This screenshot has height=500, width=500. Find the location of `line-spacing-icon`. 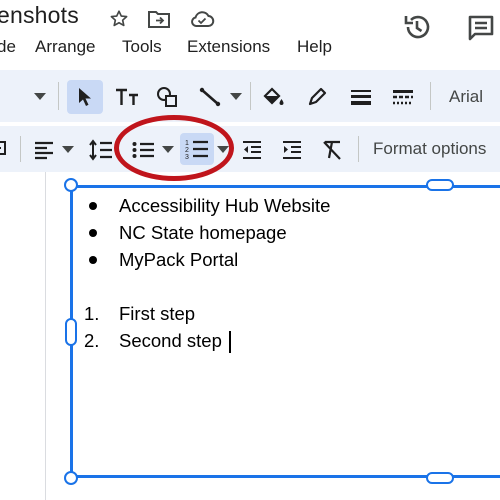

line-spacing-icon is located at coordinates (101, 150).